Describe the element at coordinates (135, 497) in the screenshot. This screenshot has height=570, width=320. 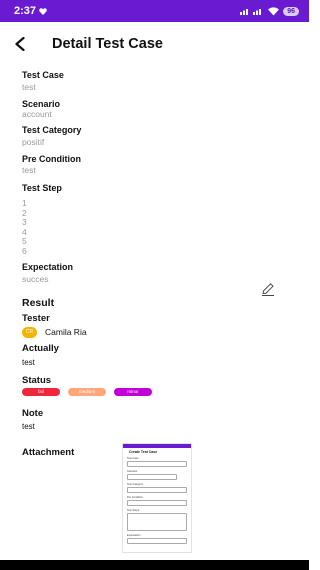
I see `thumb-label: Pre Condition` at that location.